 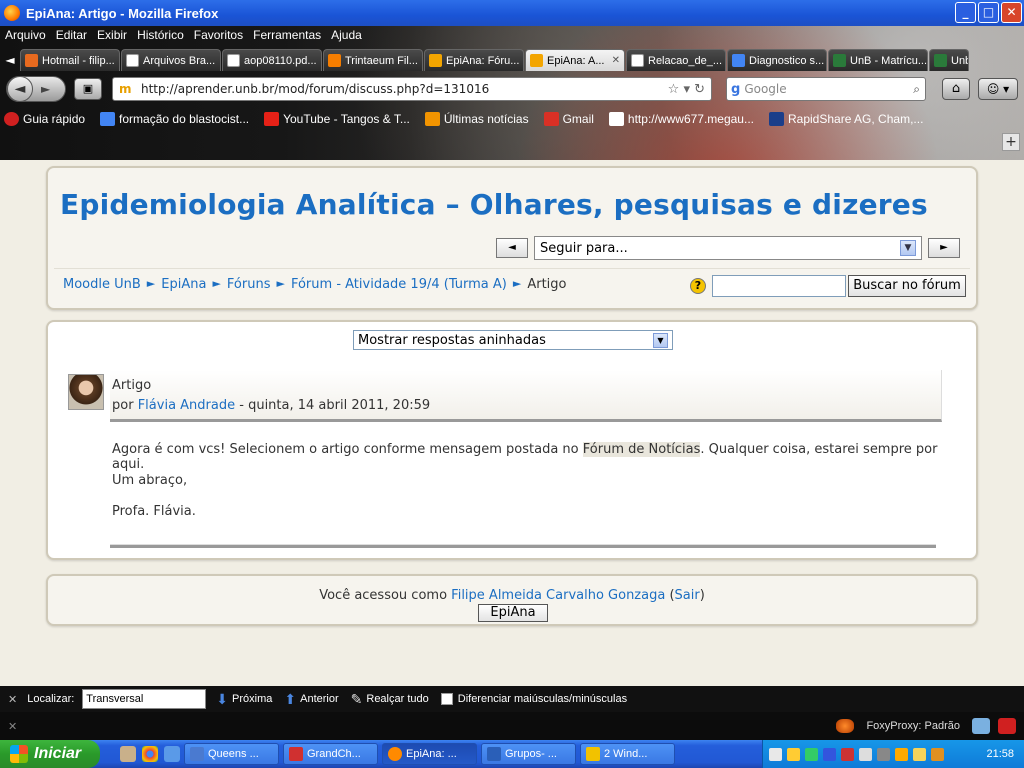 I want to click on close-button: ✕, so click(x=1011, y=12).